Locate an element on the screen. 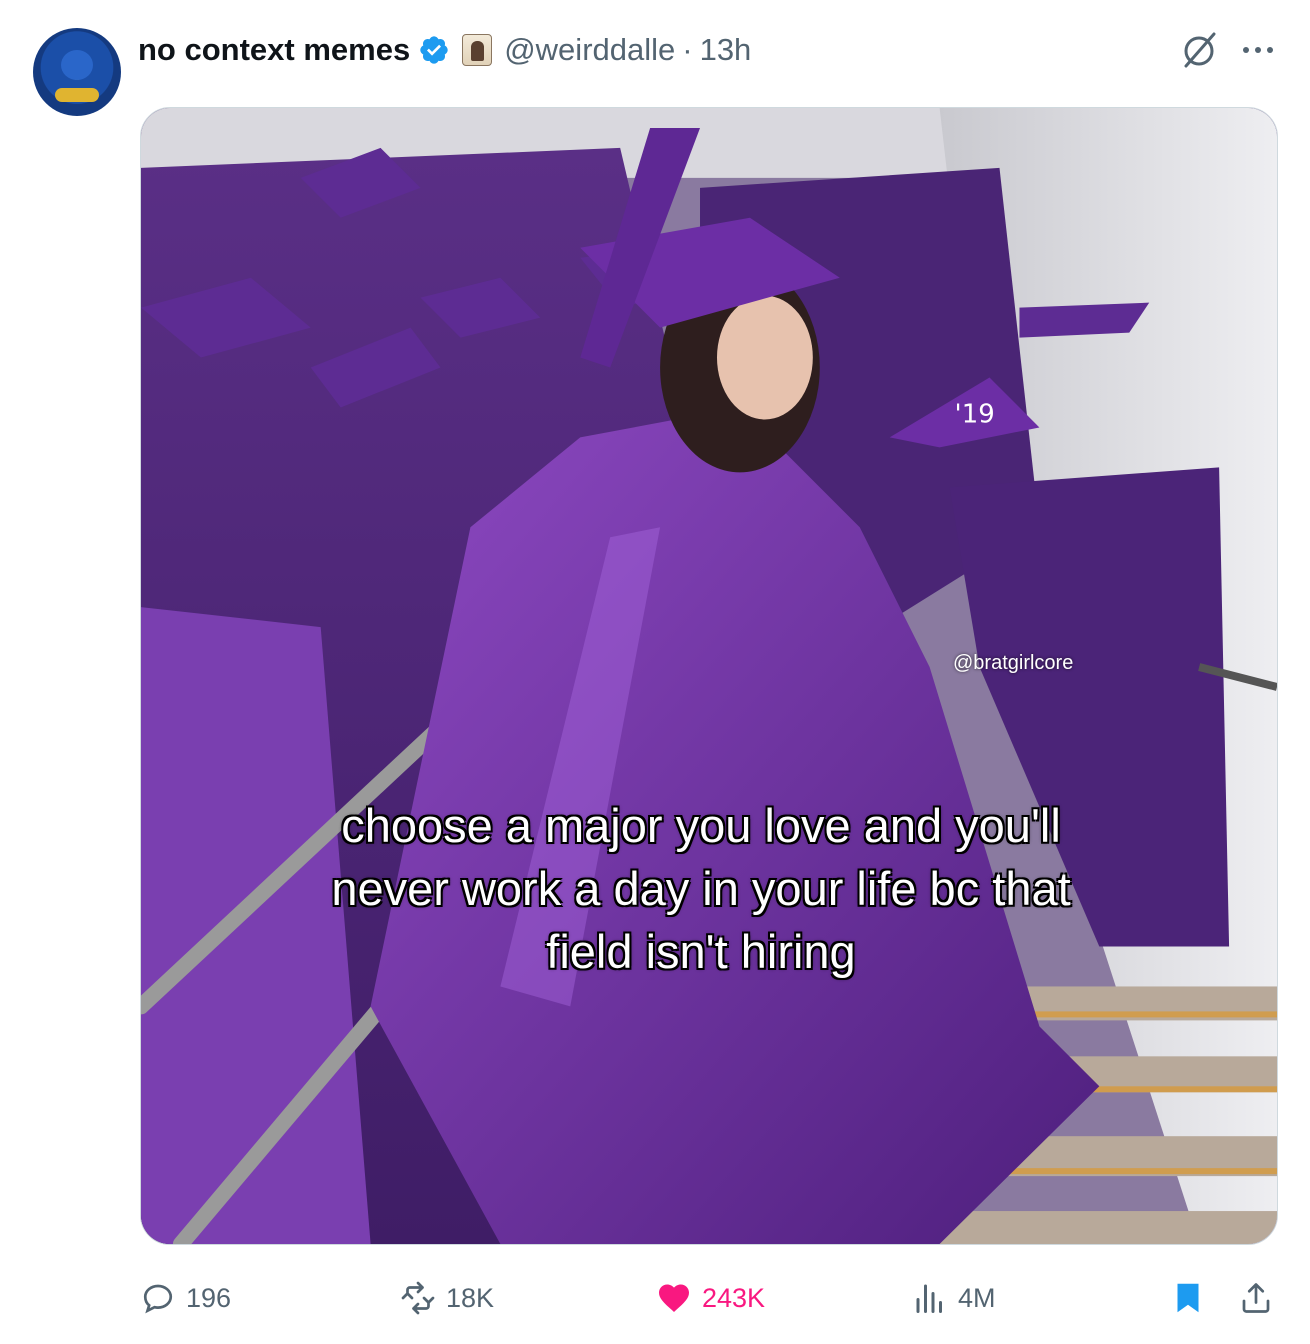 The image size is (1310, 1344). post-header: no context memes @weirddalle · 13h is located at coordinates (444, 50).